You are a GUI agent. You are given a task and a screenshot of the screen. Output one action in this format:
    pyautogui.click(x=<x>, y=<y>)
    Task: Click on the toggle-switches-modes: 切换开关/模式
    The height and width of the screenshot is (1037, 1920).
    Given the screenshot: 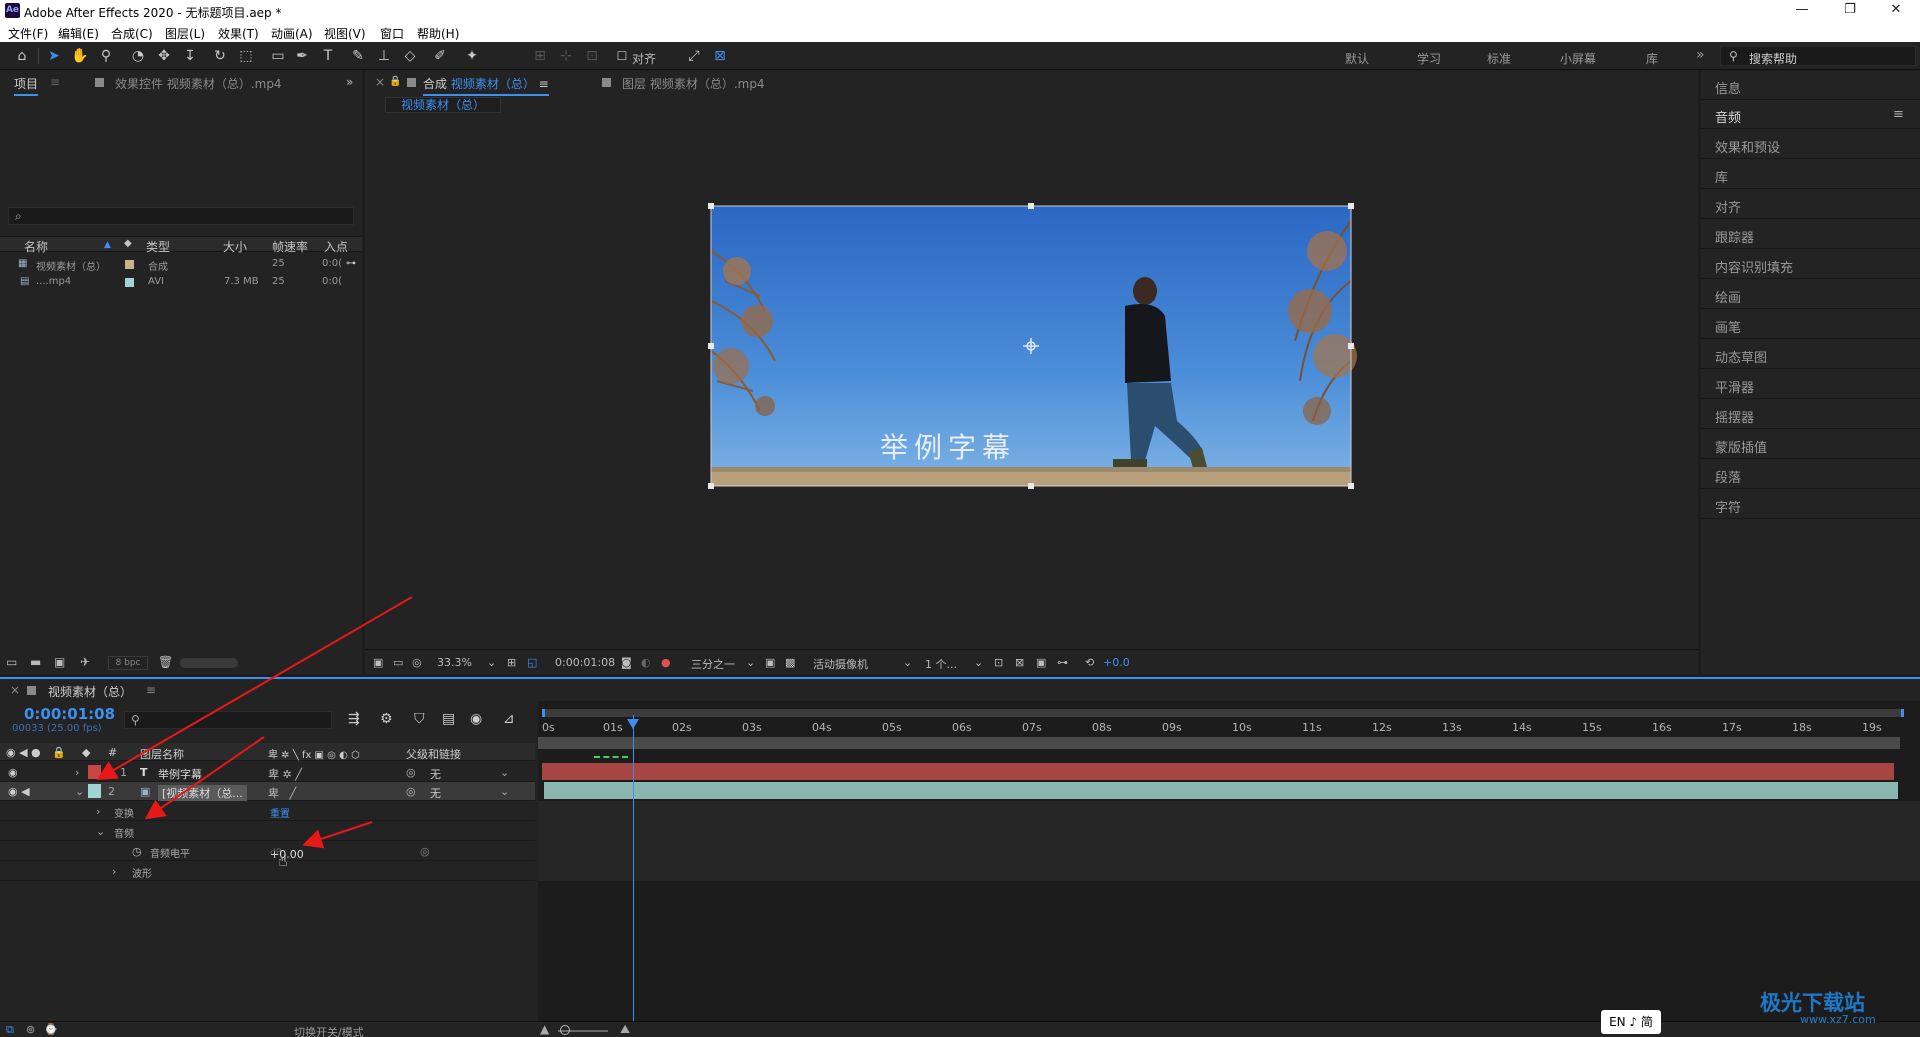 What is the action you would take?
    pyautogui.click(x=329, y=1030)
    